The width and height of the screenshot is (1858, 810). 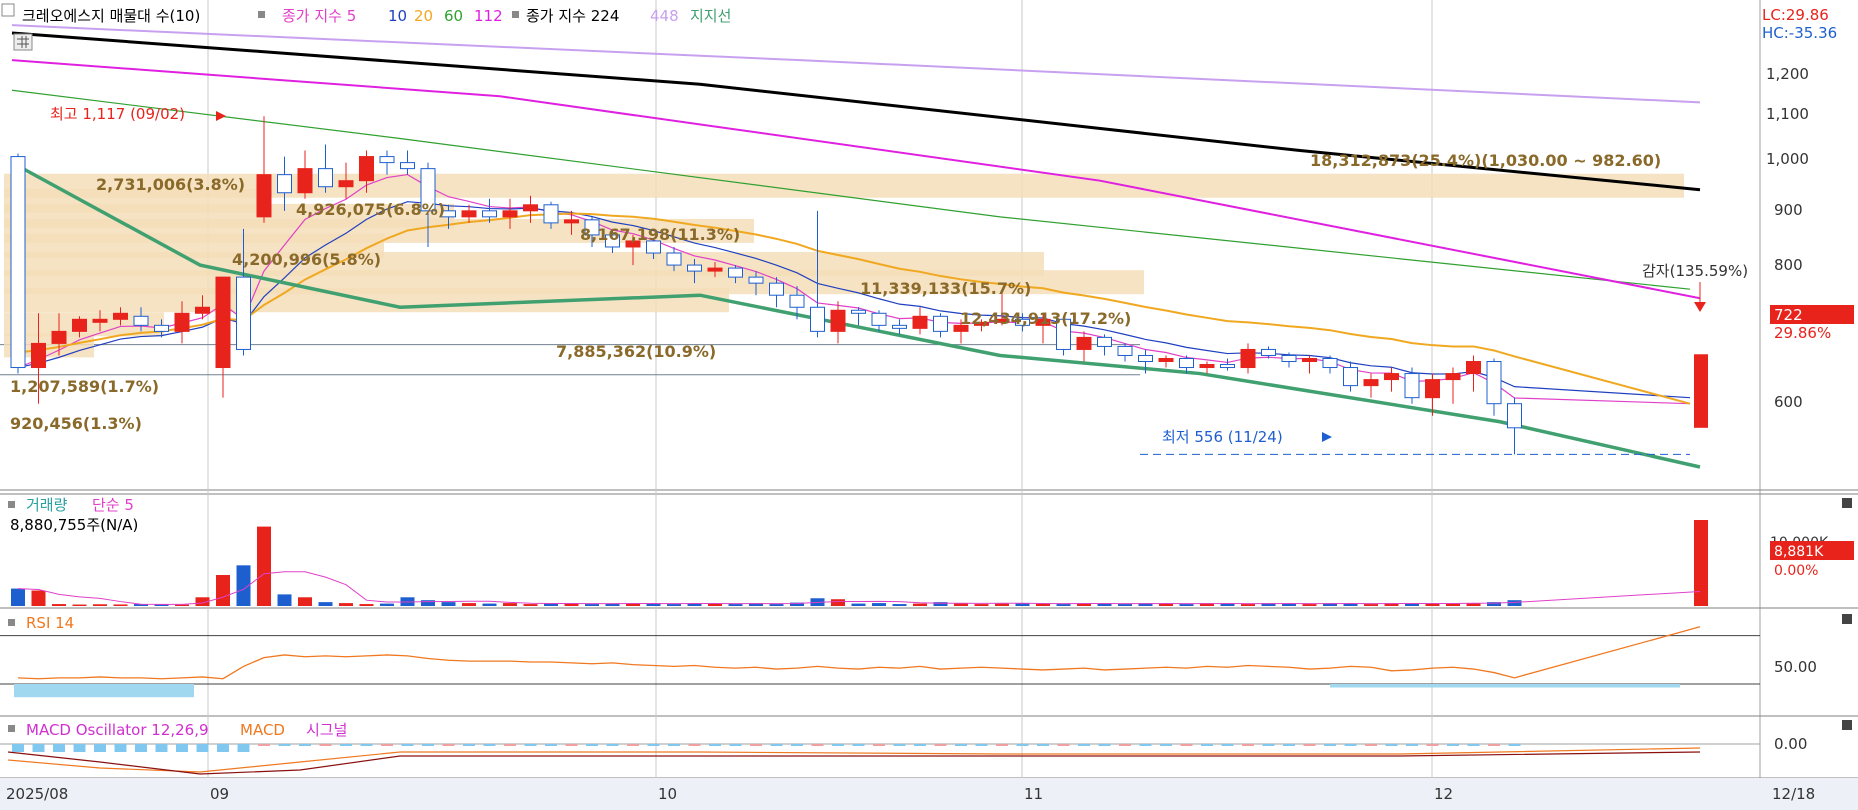 I want to click on rsi-label: RSI 14, so click(x=50, y=623).